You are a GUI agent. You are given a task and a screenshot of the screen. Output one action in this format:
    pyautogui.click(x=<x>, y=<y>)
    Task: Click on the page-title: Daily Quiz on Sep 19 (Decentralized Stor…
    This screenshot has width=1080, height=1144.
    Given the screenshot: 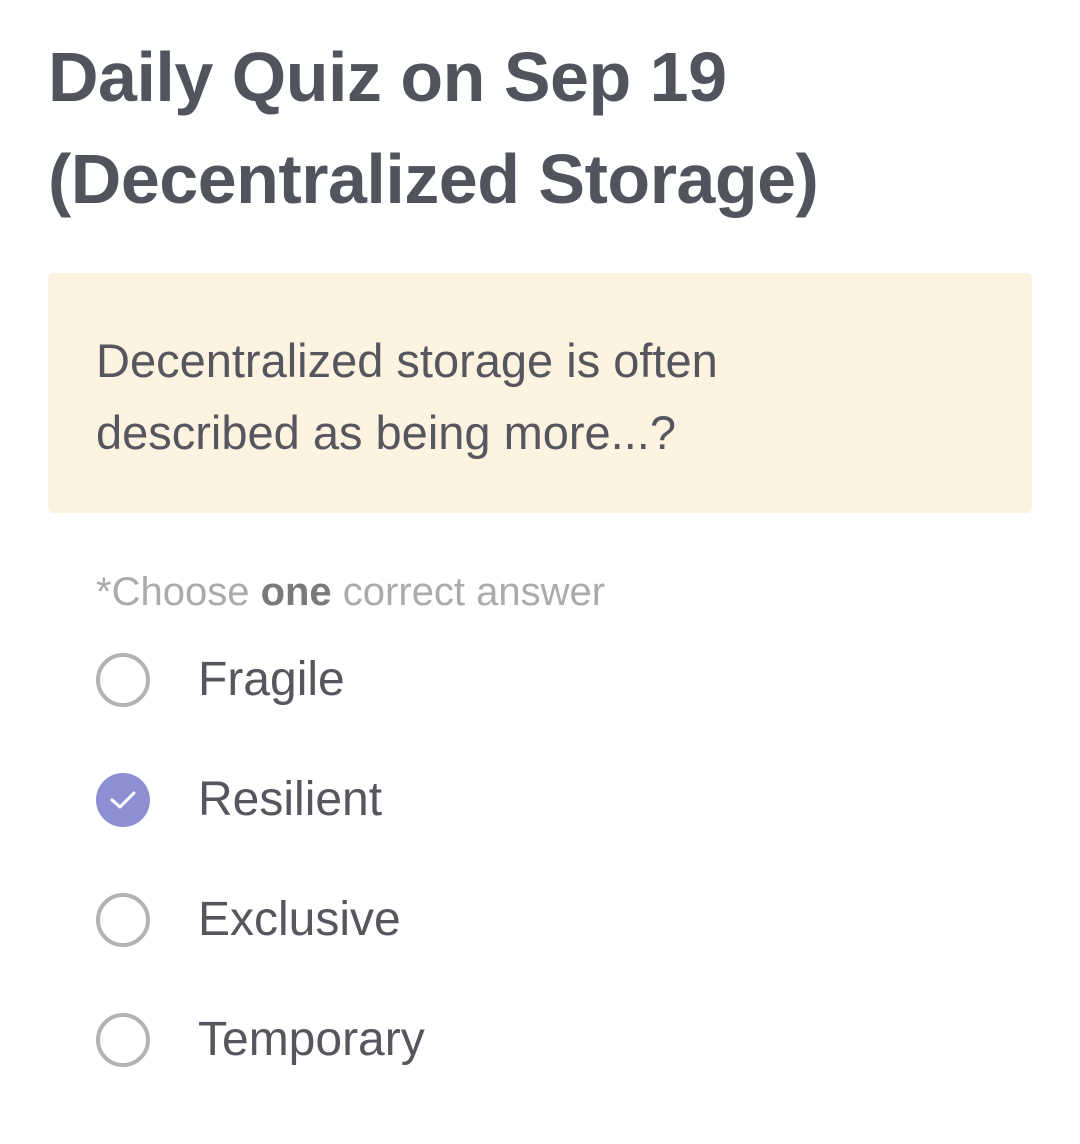 What is the action you would take?
    pyautogui.click(x=433, y=128)
    